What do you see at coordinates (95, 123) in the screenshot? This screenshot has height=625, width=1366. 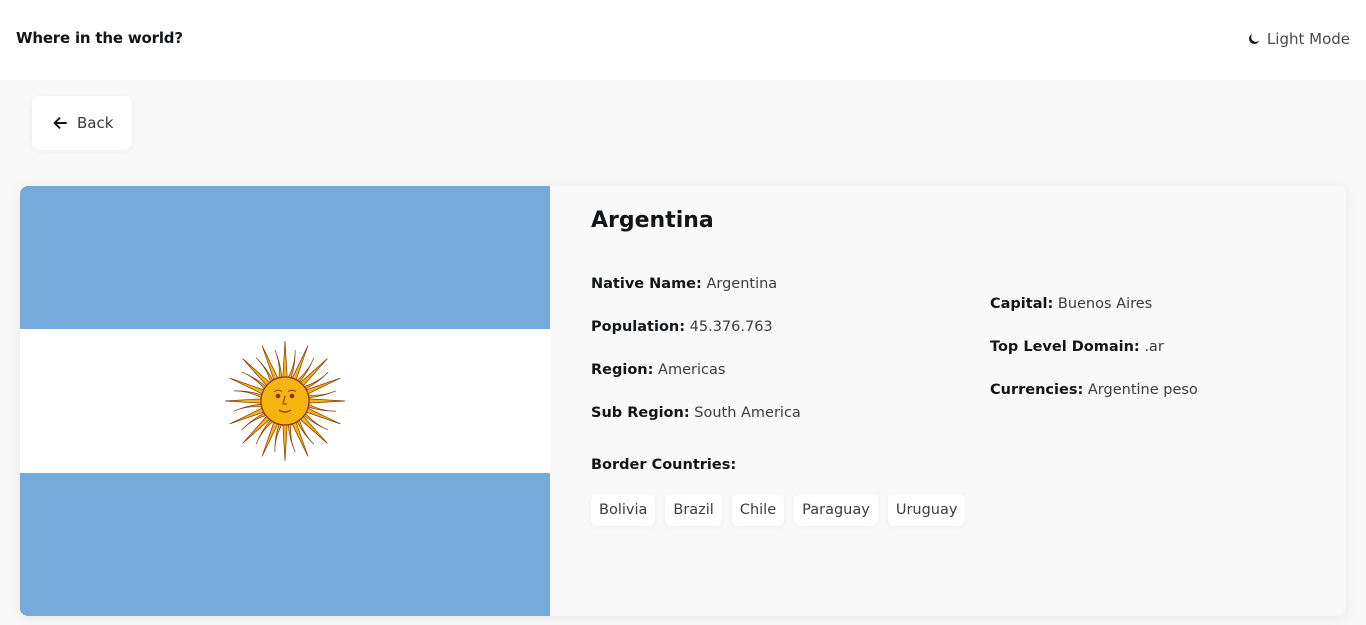 I see `back-button-label: Back` at bounding box center [95, 123].